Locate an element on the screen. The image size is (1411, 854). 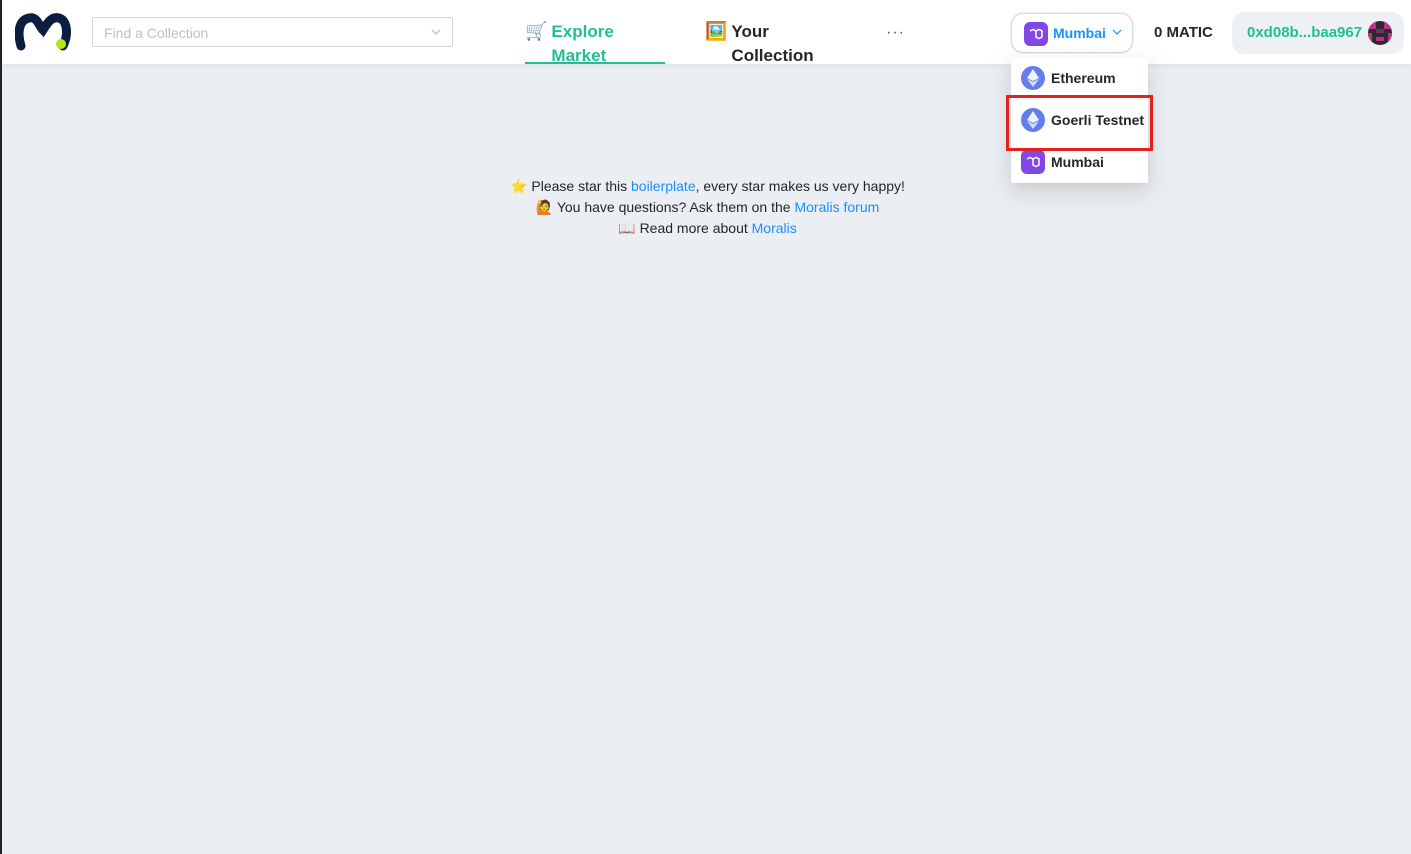
account-button: 0xd08b...baa967 is located at coordinates (1318, 33).